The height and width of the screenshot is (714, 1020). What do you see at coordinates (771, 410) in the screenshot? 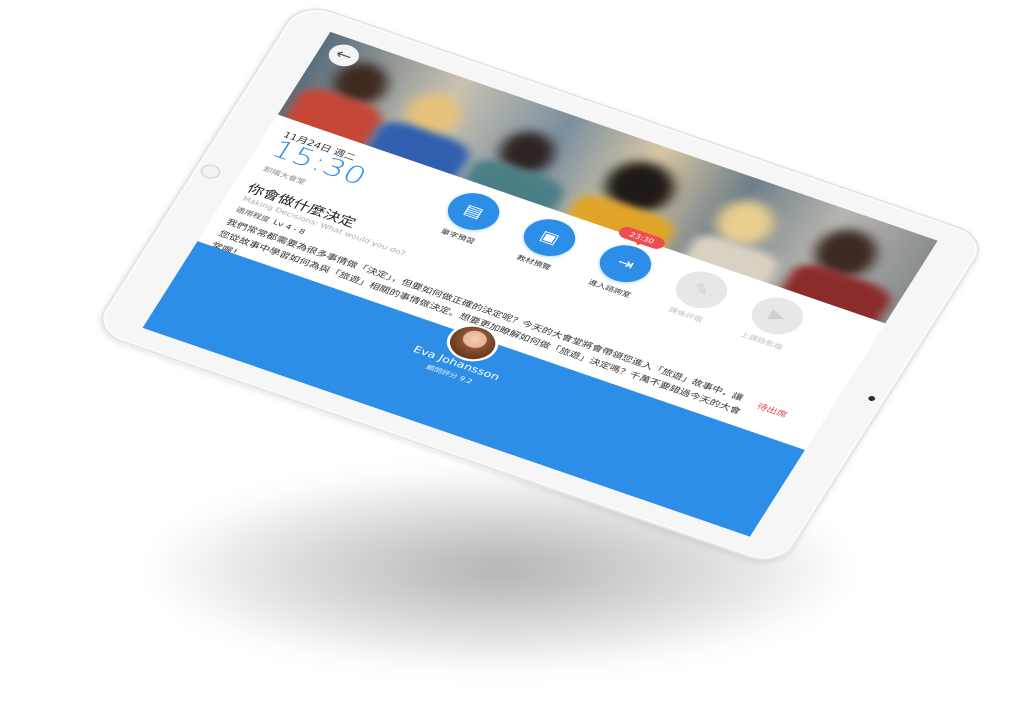
I see `attendance-status: 待出席` at bounding box center [771, 410].